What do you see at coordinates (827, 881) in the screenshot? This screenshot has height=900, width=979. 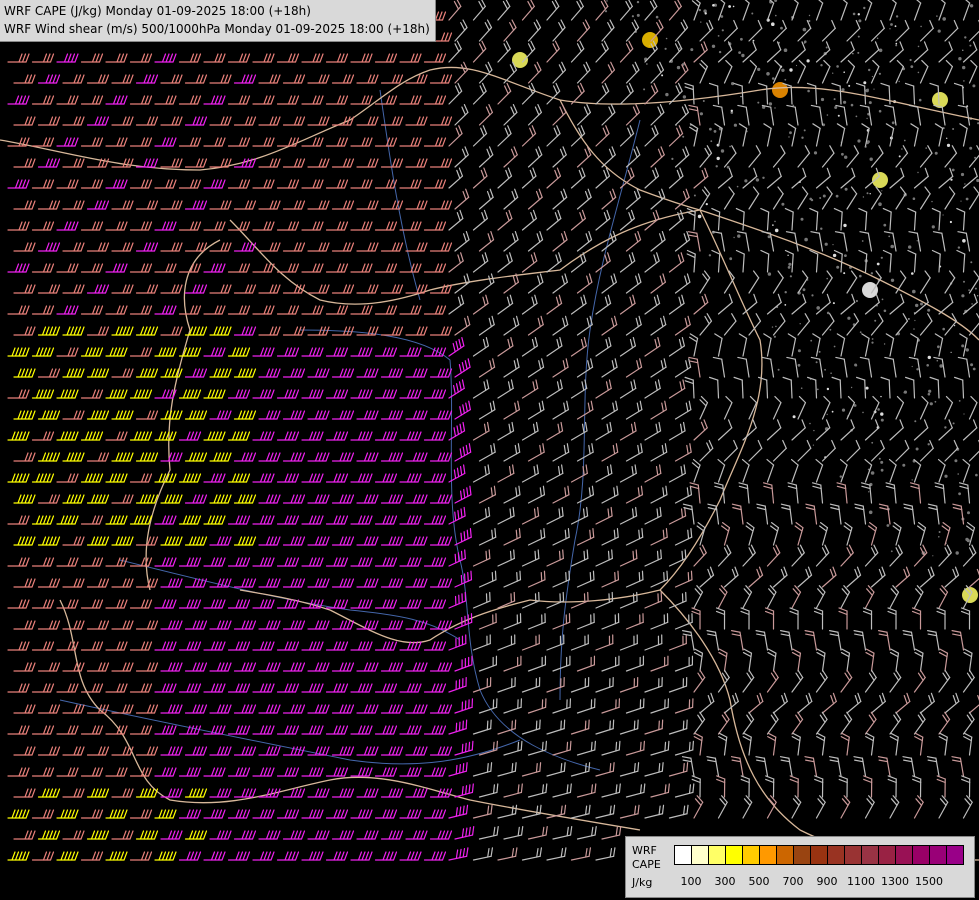 I see `legend-tick-label: 900` at bounding box center [827, 881].